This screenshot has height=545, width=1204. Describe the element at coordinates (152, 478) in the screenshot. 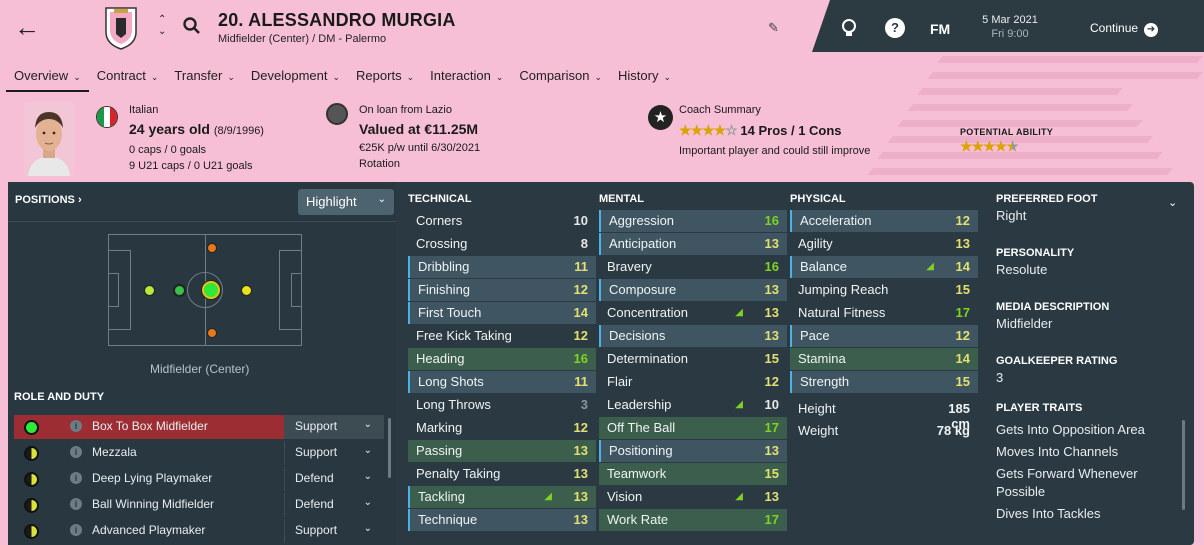

I see `role-name: Deep Lying Playmaker` at that location.